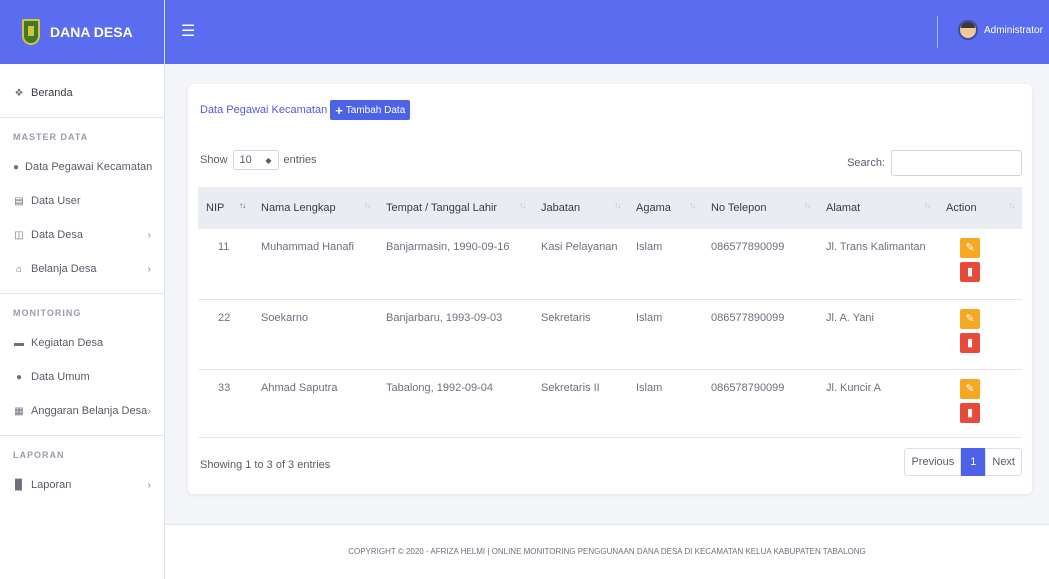 This screenshot has width=1049, height=579. I want to click on search-label: Search:, so click(866, 163).